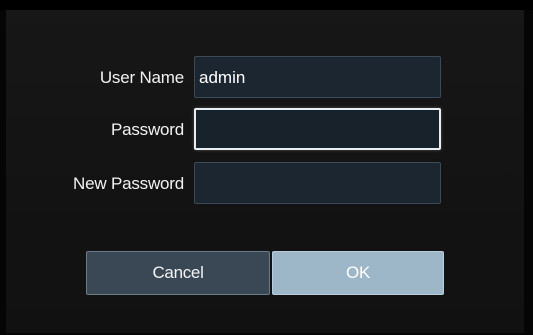  Describe the element at coordinates (358, 273) in the screenshot. I see `ok-button: OK` at that location.